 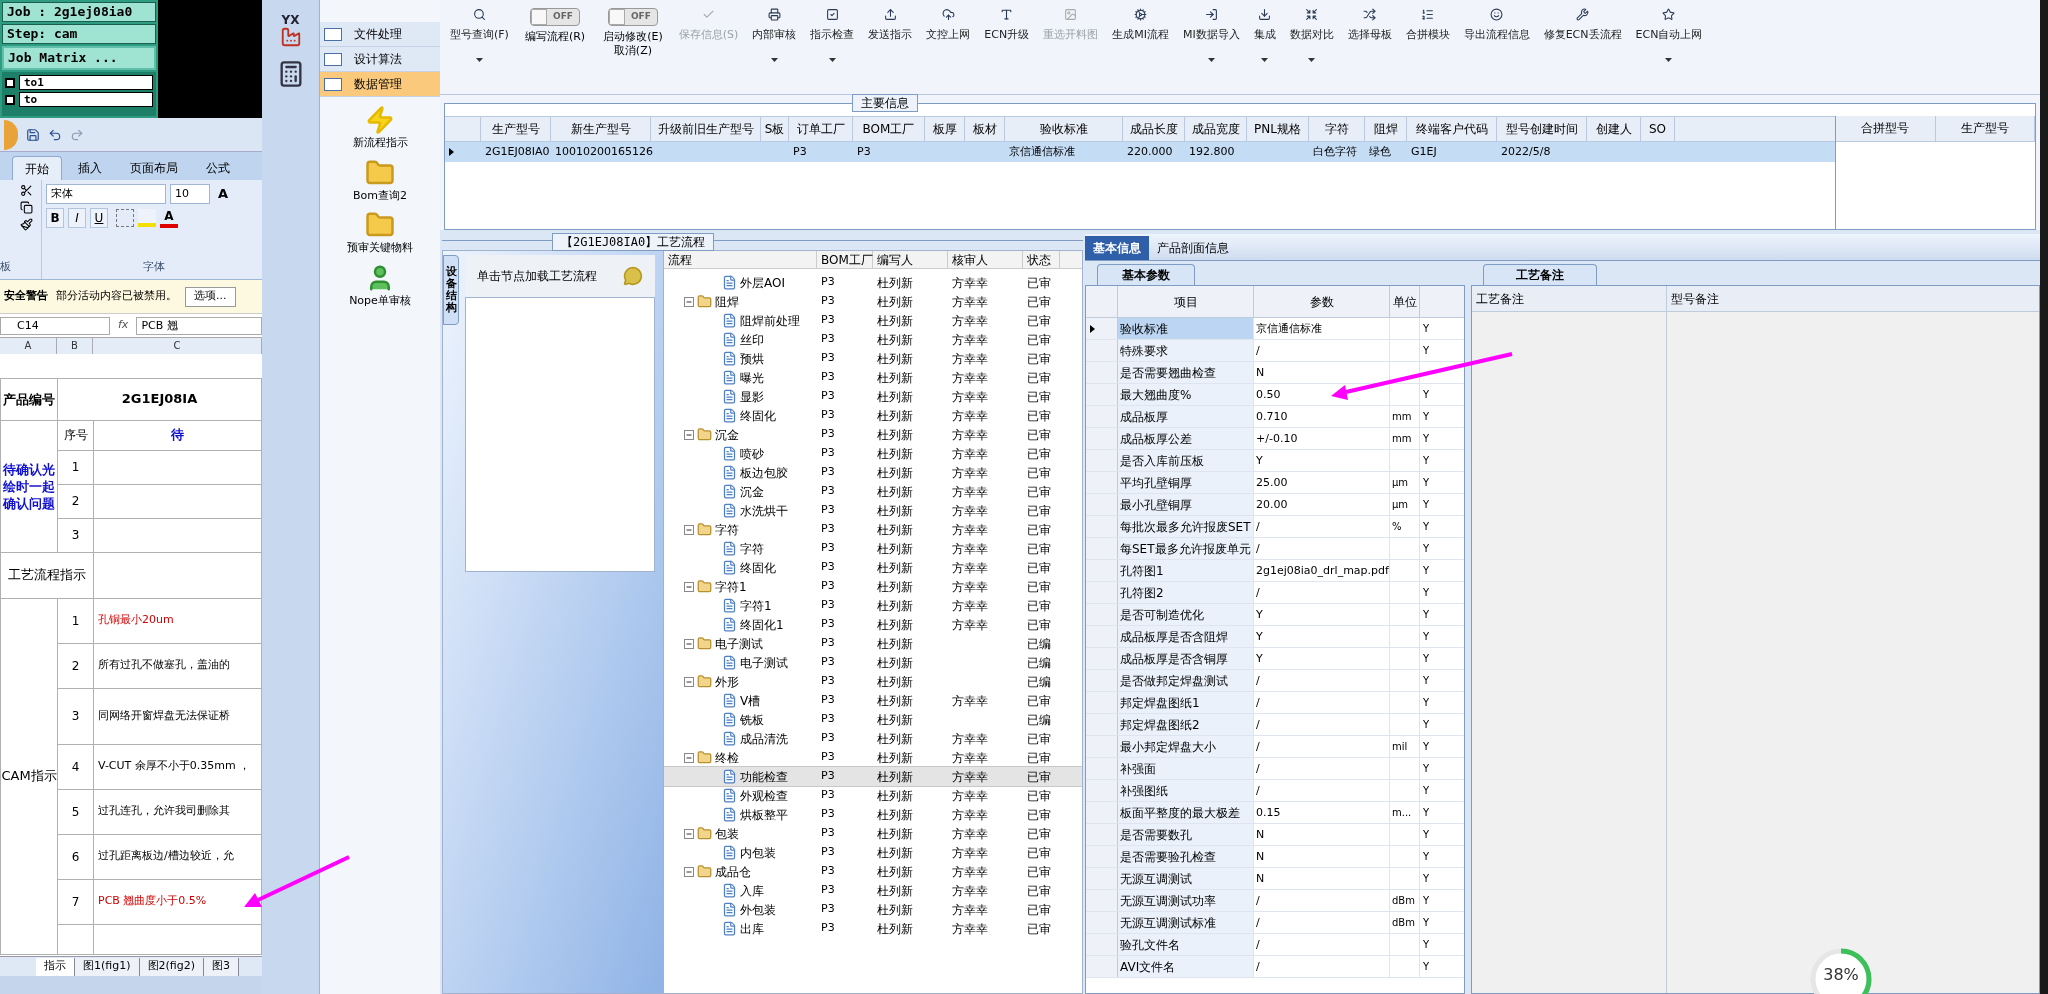 What do you see at coordinates (873, 377) in the screenshot?
I see `tree-row: 曝光 P3 杜列新 方幸幸 已审` at bounding box center [873, 377].